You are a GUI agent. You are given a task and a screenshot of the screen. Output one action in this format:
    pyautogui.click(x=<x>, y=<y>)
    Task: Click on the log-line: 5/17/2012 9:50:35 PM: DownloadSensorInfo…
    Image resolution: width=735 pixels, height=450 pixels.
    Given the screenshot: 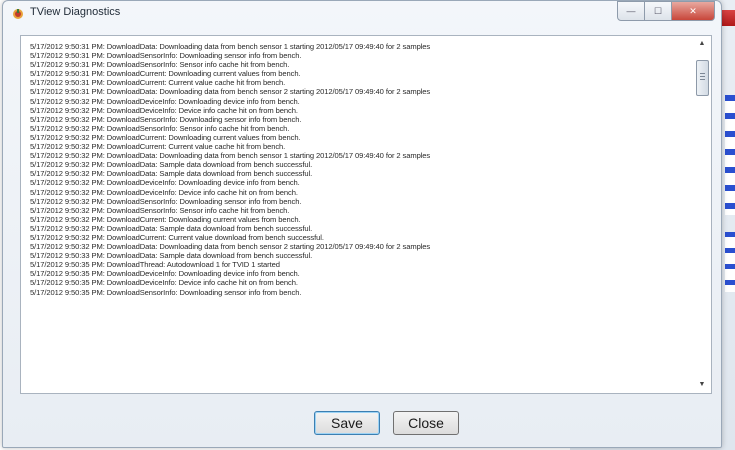 What is the action you would take?
    pyautogui.click(x=166, y=292)
    